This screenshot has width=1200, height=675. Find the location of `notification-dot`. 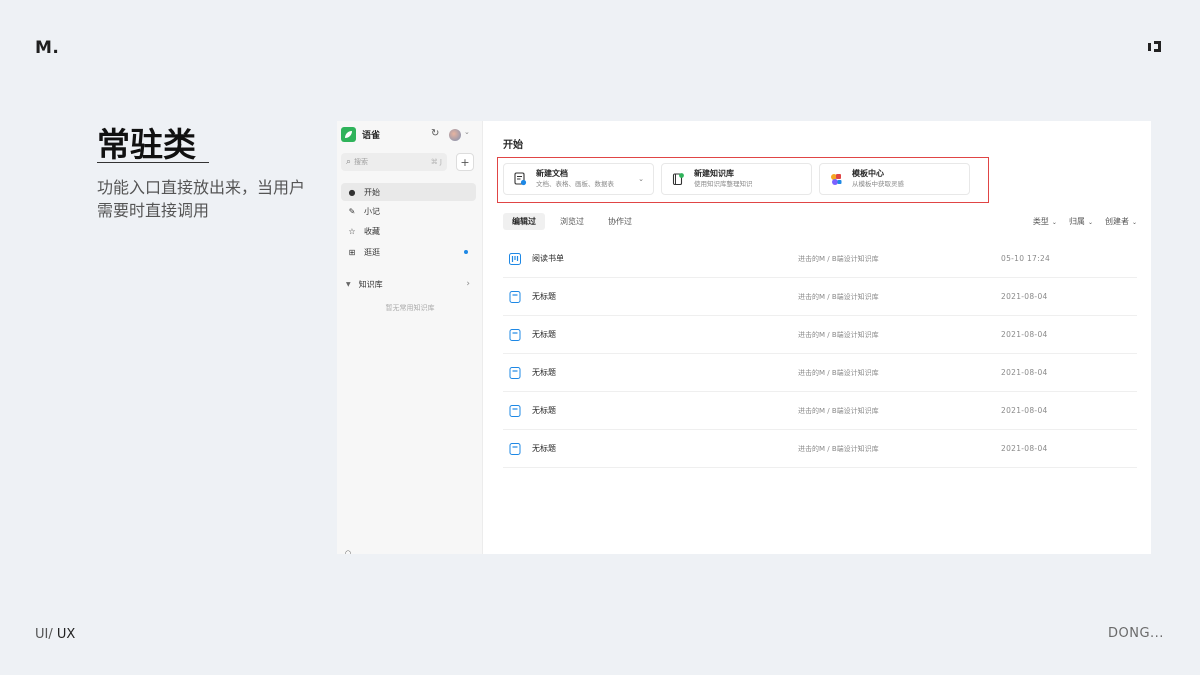

notification-dot is located at coordinates (466, 252).